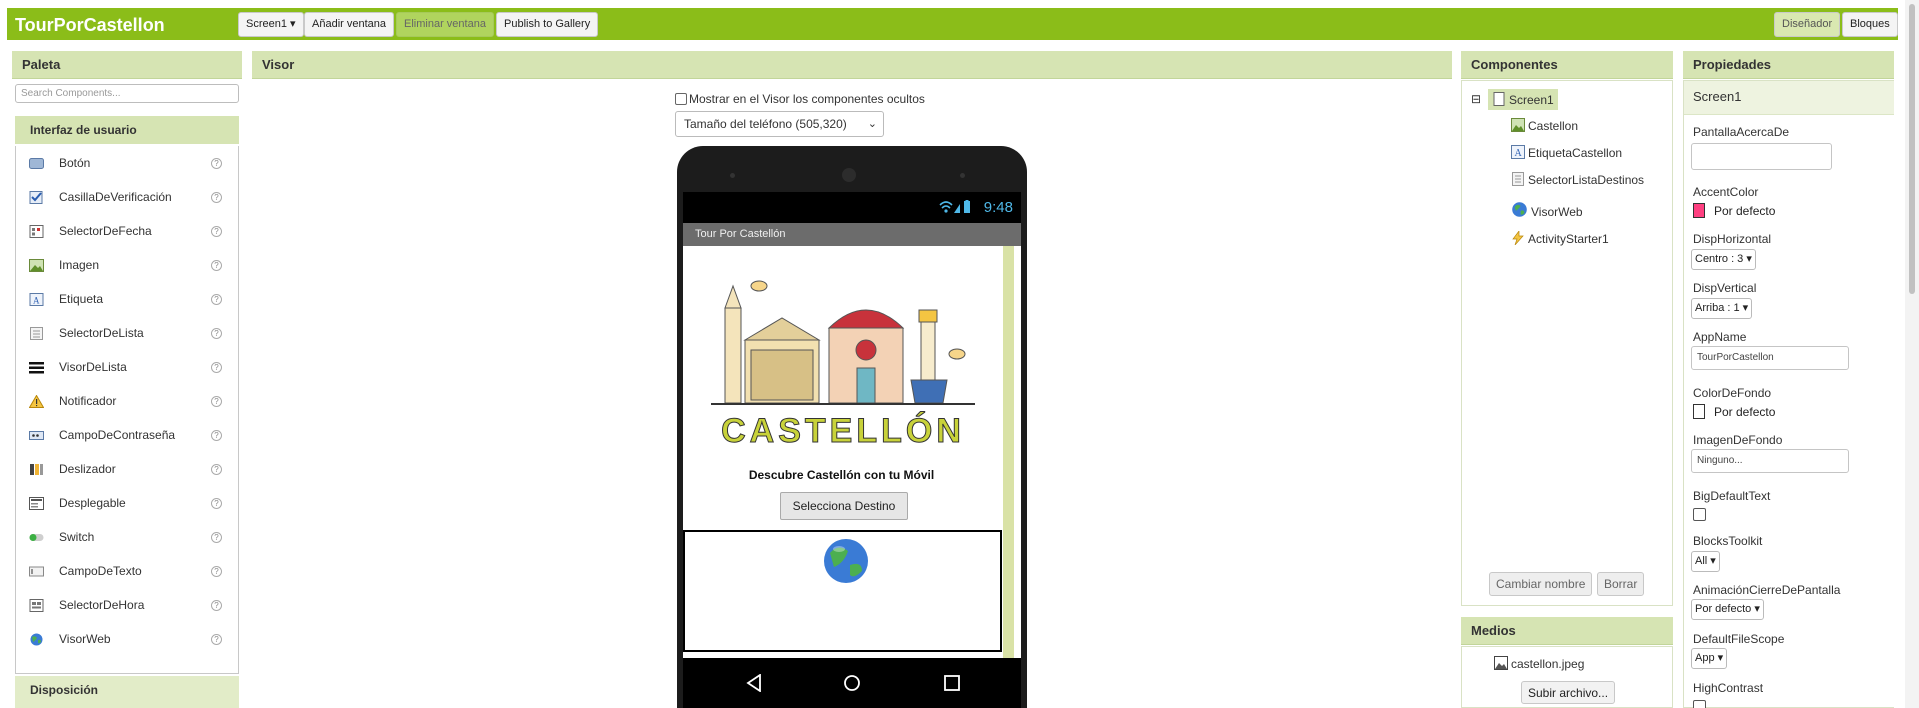 The width and height of the screenshot is (1919, 708). What do you see at coordinates (842, 591) in the screenshot?
I see `webviewer-box` at bounding box center [842, 591].